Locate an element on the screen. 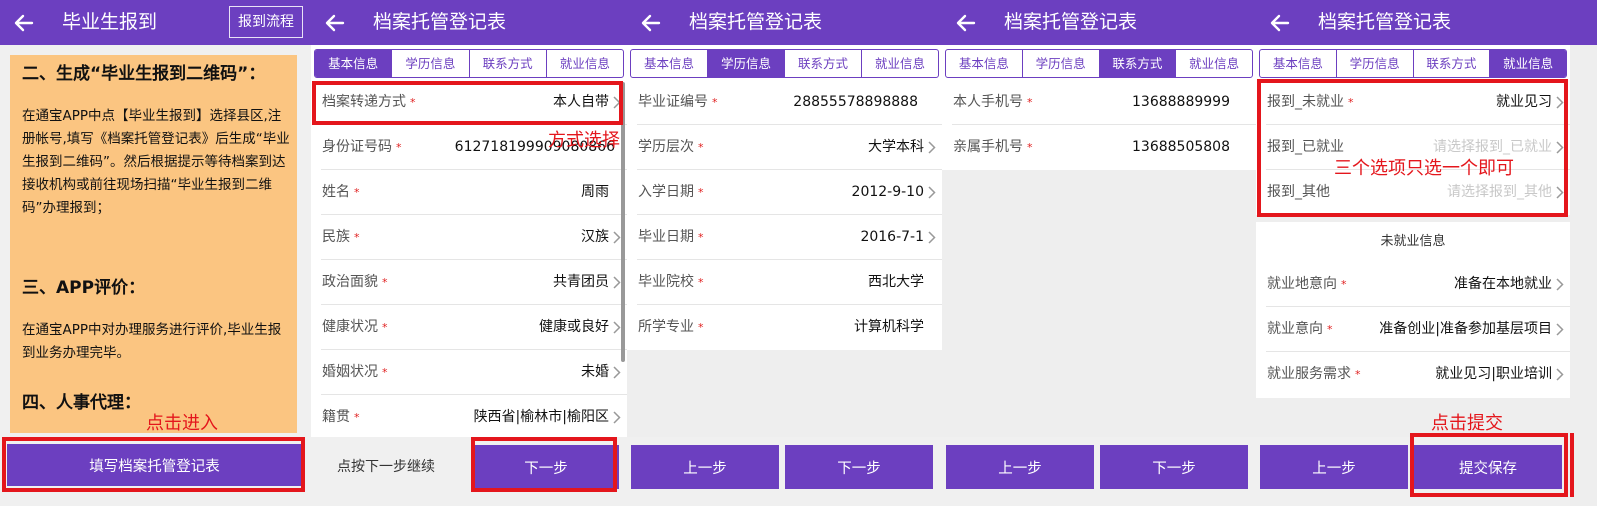 The height and width of the screenshot is (506, 1597). row-label: 姓名 is located at coordinates (336, 192).